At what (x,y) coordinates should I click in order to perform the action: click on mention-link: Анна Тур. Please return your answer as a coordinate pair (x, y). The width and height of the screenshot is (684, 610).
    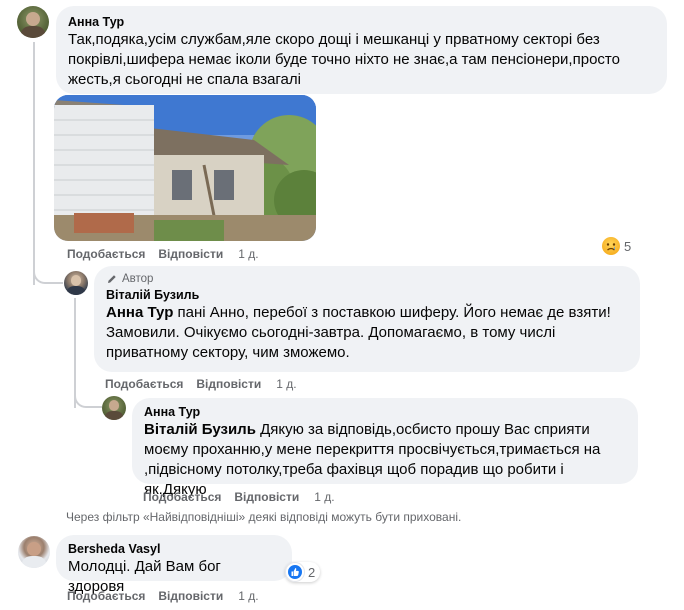
    Looking at the image, I should click on (139, 312).